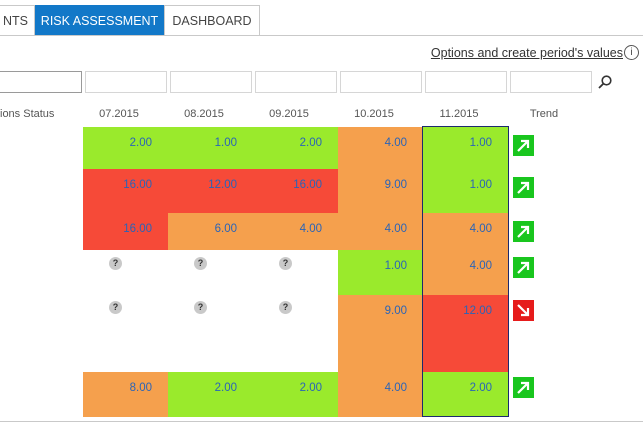 The image size is (643, 429). Describe the element at coordinates (551, 82) in the screenshot. I see `filter-input-trend` at that location.